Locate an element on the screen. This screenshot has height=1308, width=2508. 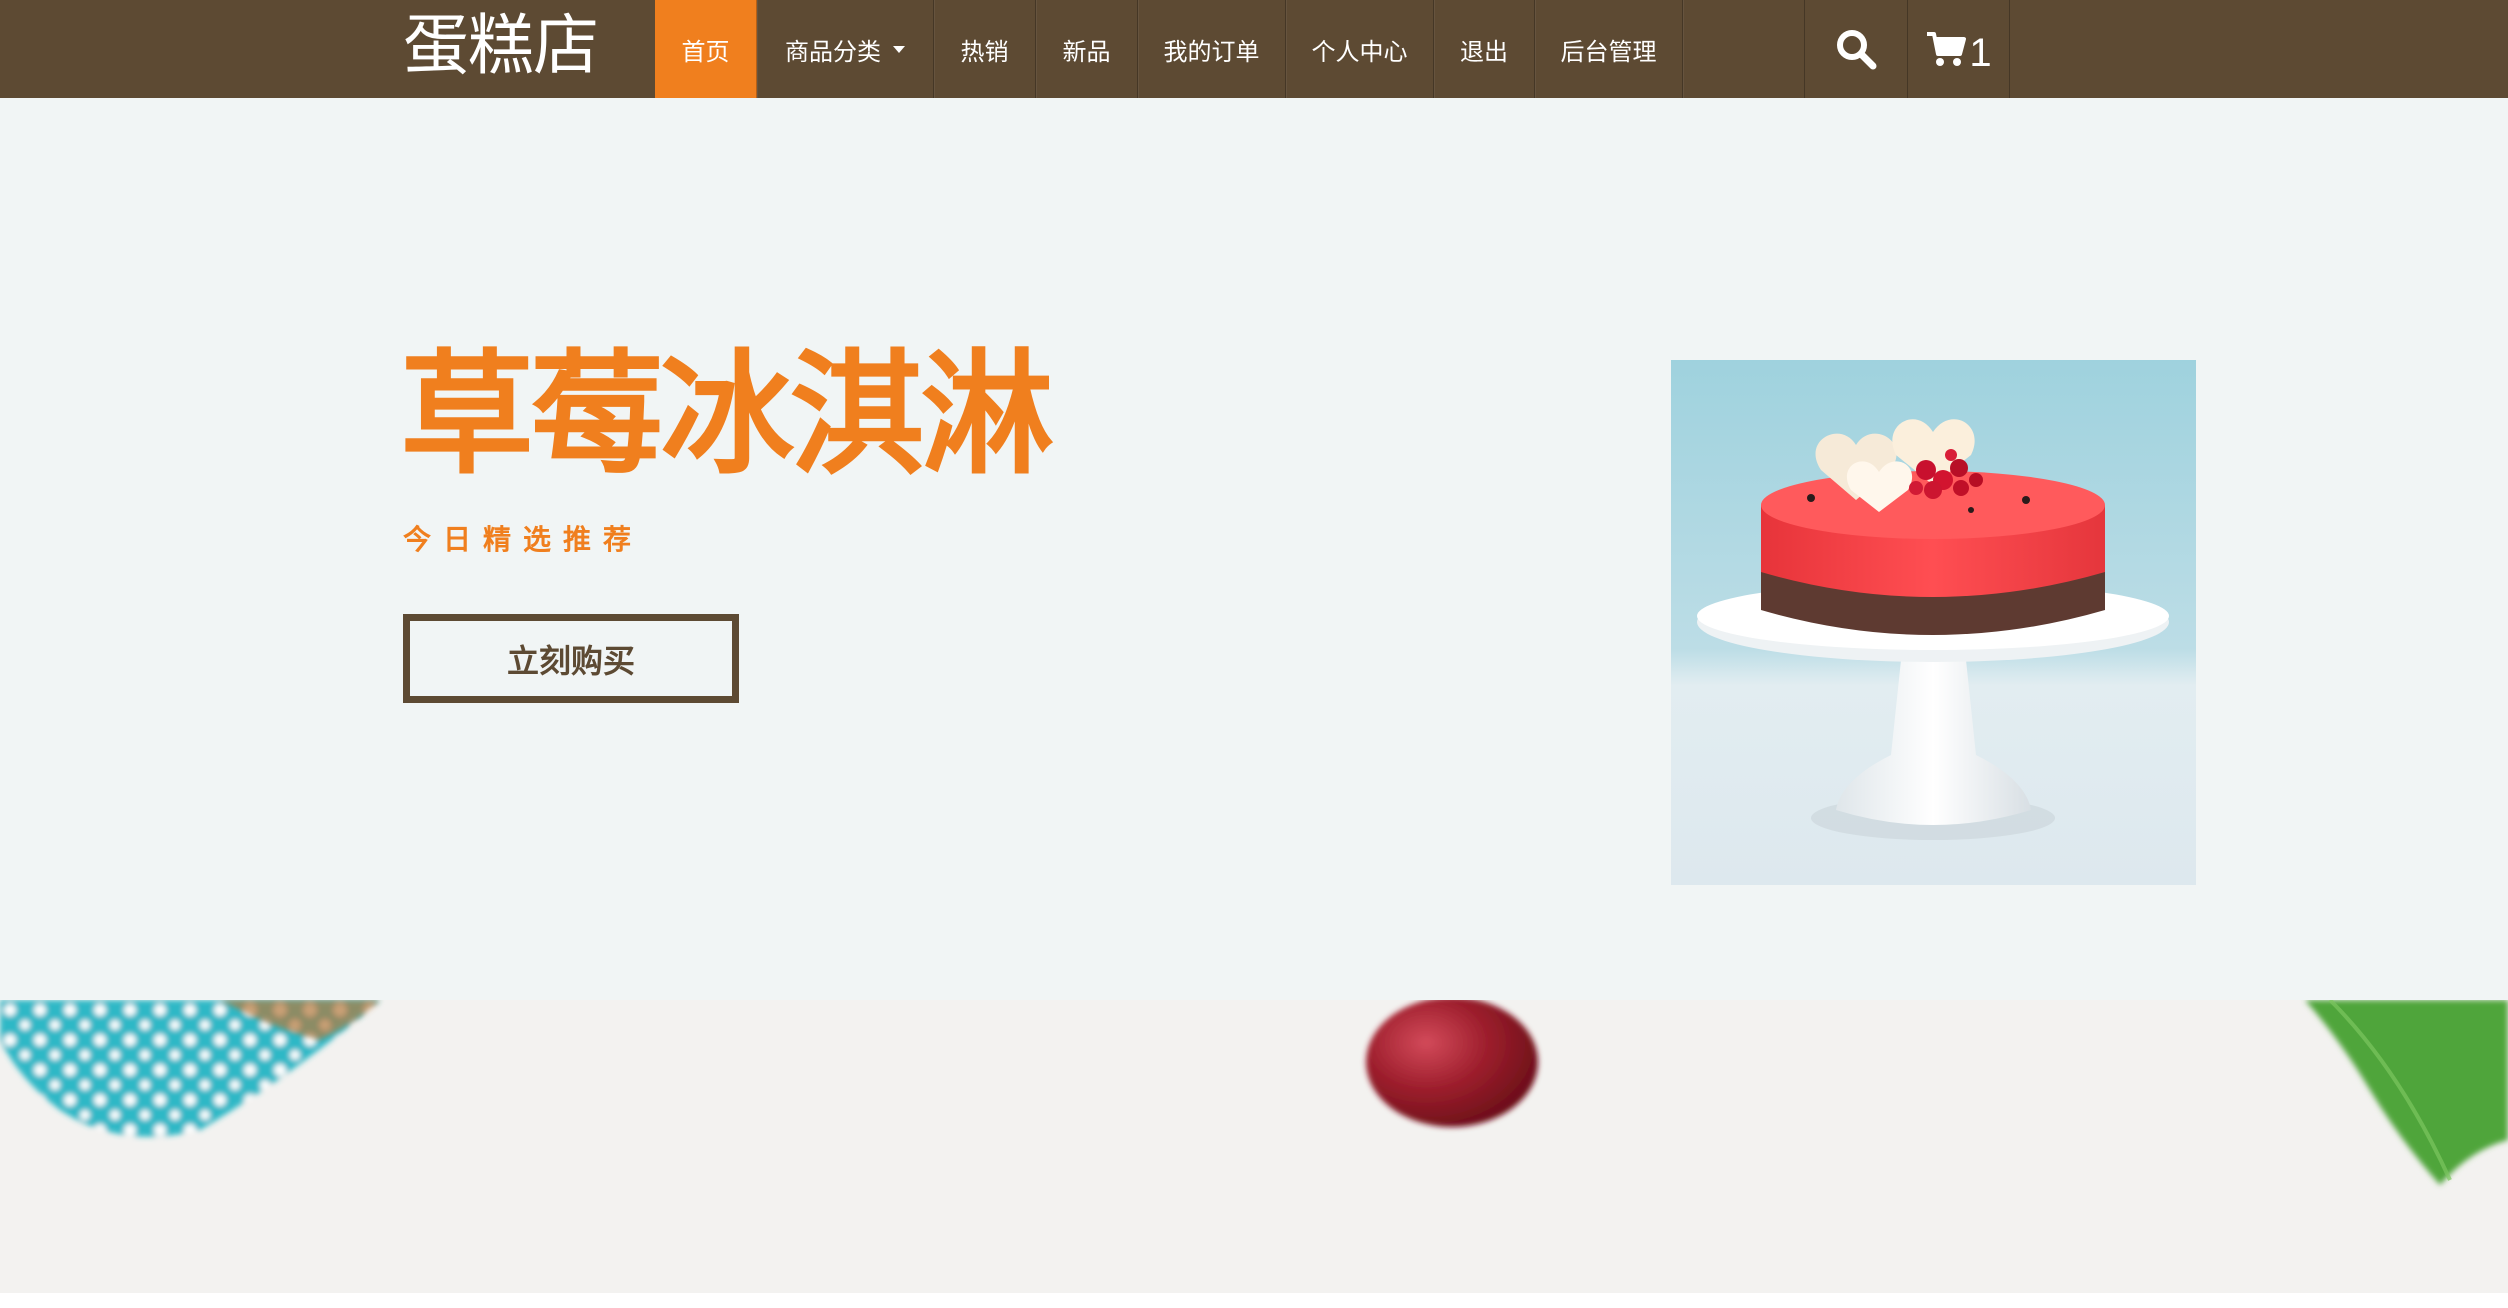
cart-button: 1 is located at coordinates (1958, 49).